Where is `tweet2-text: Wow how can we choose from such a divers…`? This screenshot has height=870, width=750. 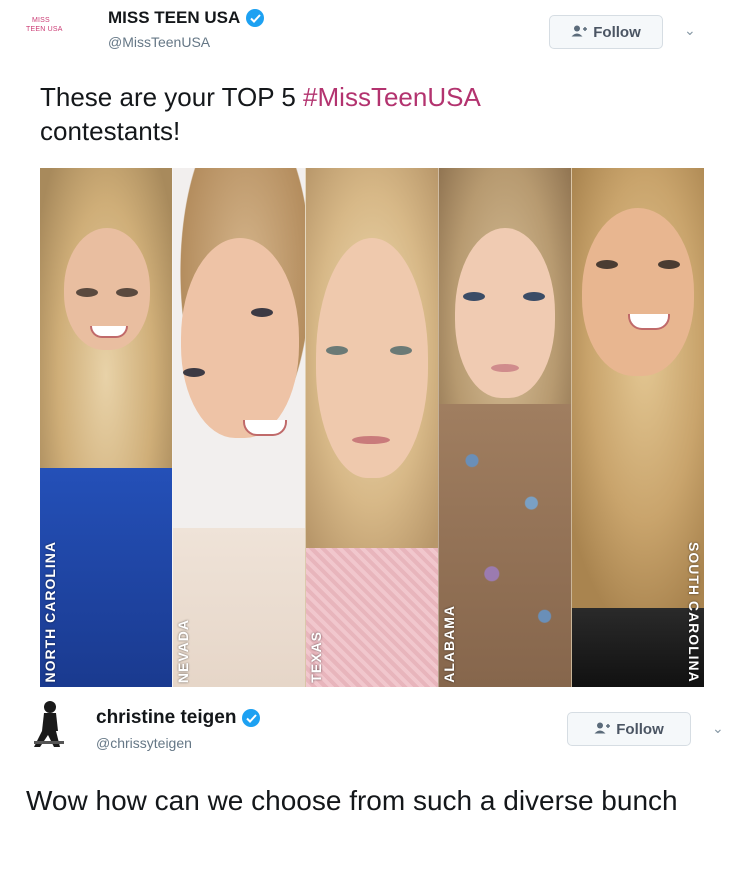 tweet2-text: Wow how can we choose from such a divers… is located at coordinates (352, 800).